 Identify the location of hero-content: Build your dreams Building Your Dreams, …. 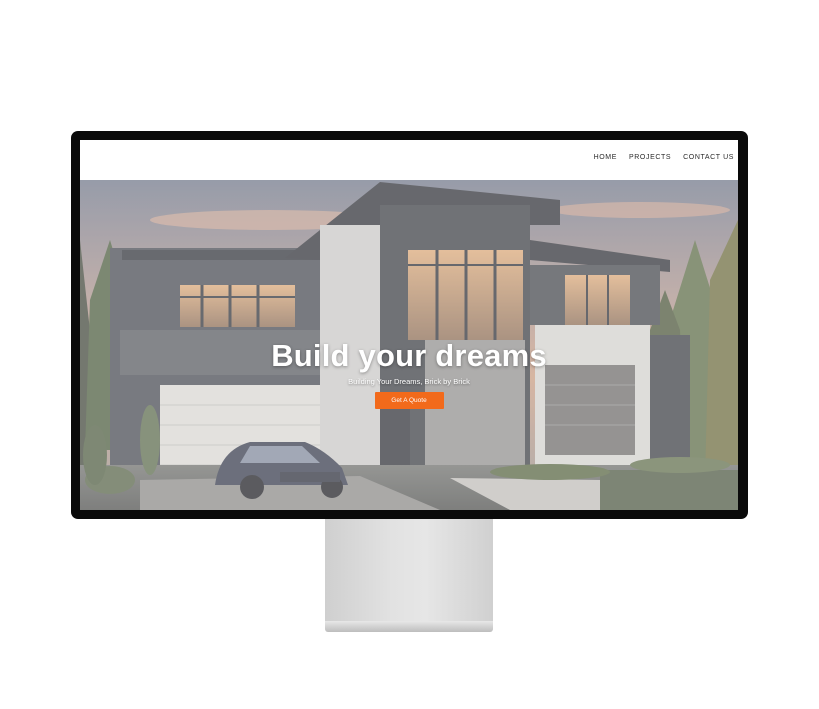
(409, 373).